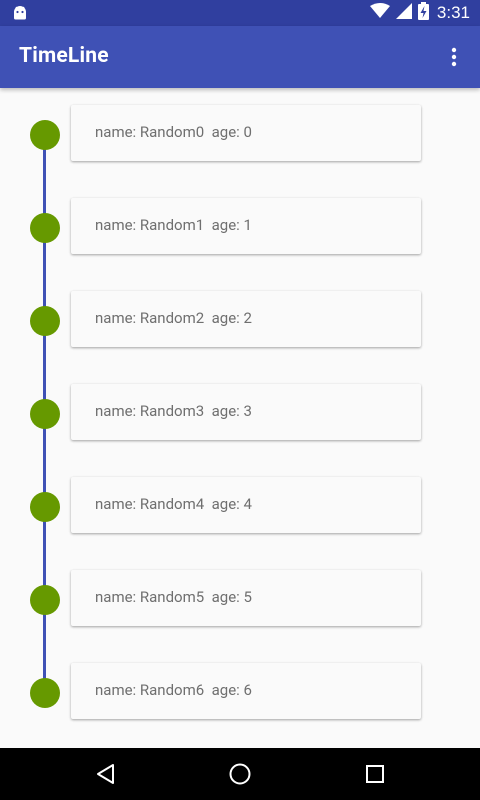 The height and width of the screenshot is (800, 480). I want to click on card-text: name: Random2 age: 2, so click(173, 318).